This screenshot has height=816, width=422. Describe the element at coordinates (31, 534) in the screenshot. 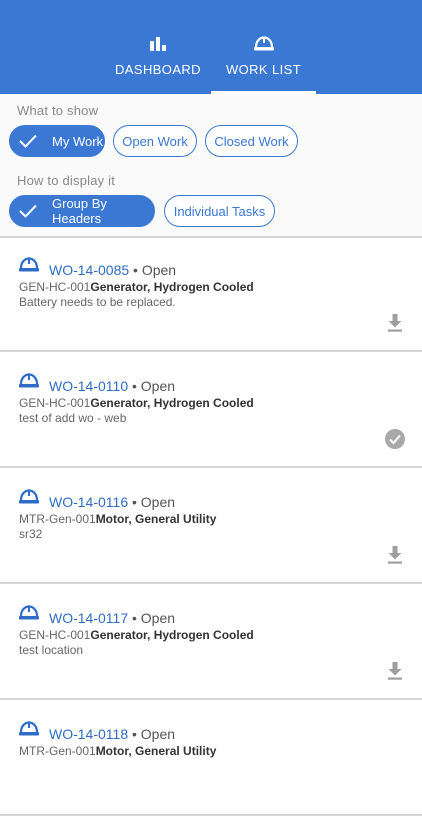

I see `work-order-description: sr32` at that location.